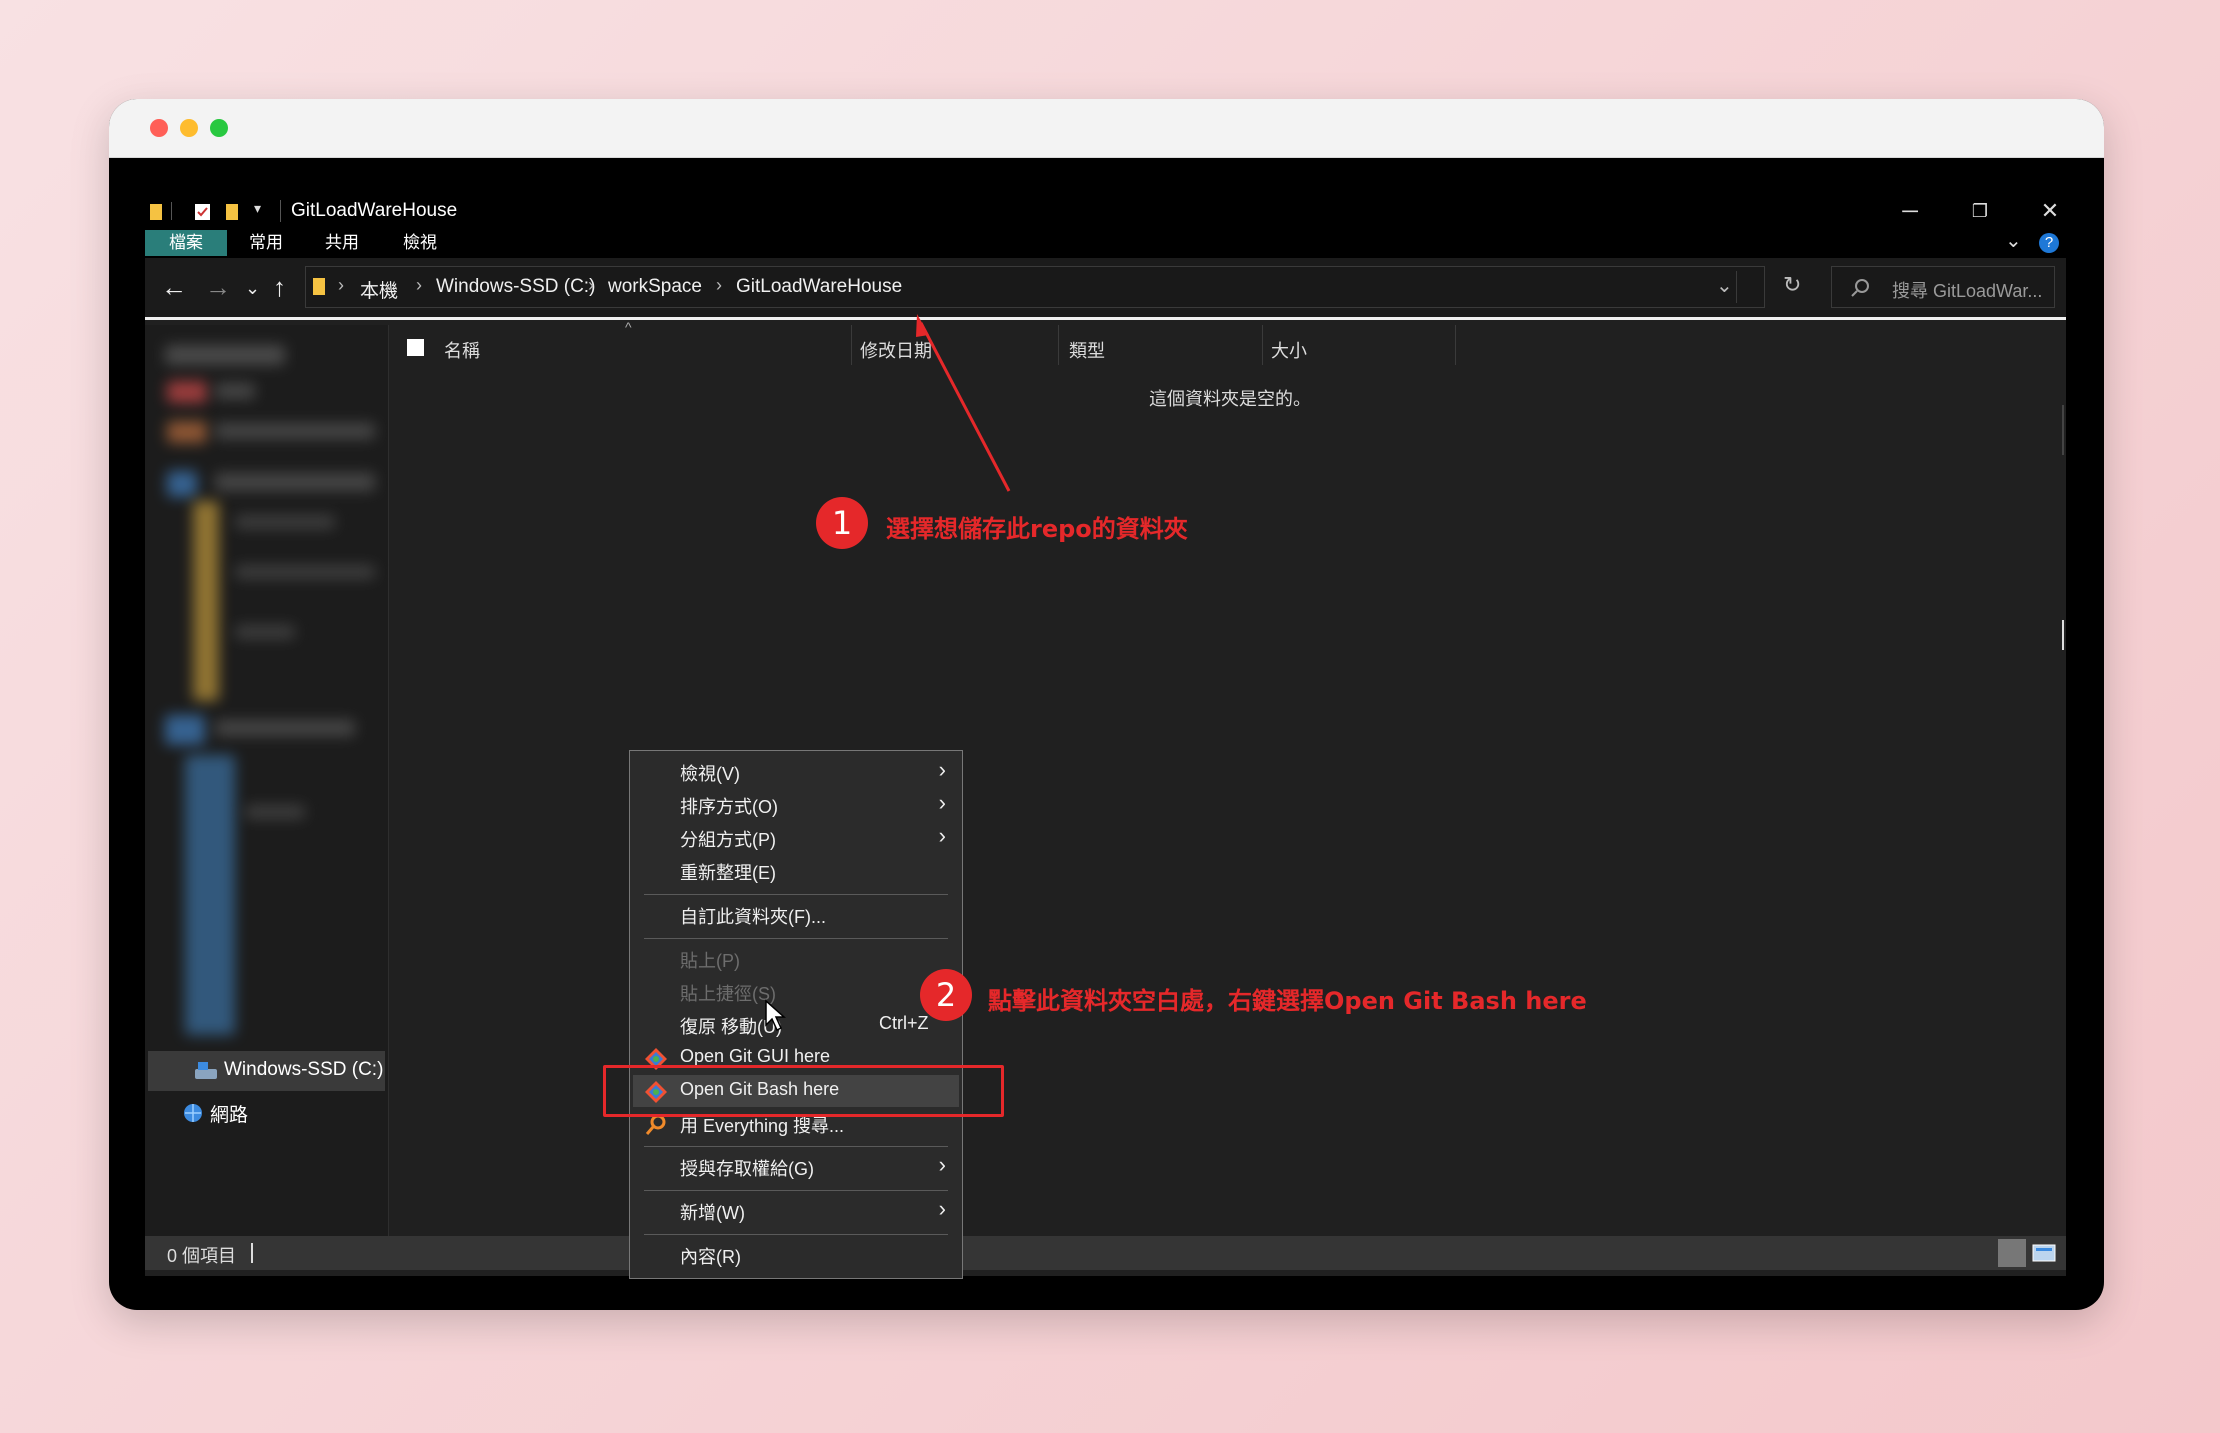  Describe the element at coordinates (1287, 1001) in the screenshot. I see `step-2-text: 點擊此資料夾空白處，右鍵選擇Open Git Bash here` at that location.